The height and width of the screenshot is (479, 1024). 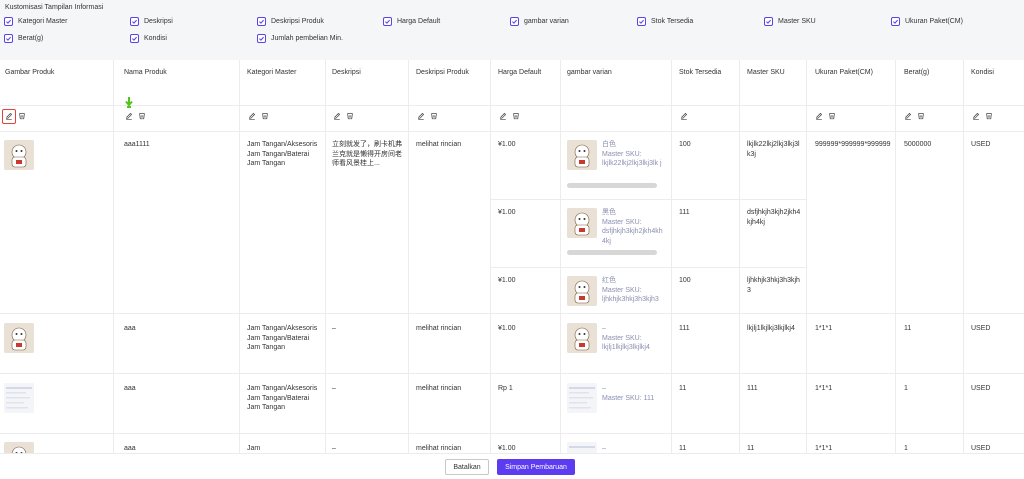 I want to click on variant-sku: Master SKU: 111, so click(x=628, y=398).